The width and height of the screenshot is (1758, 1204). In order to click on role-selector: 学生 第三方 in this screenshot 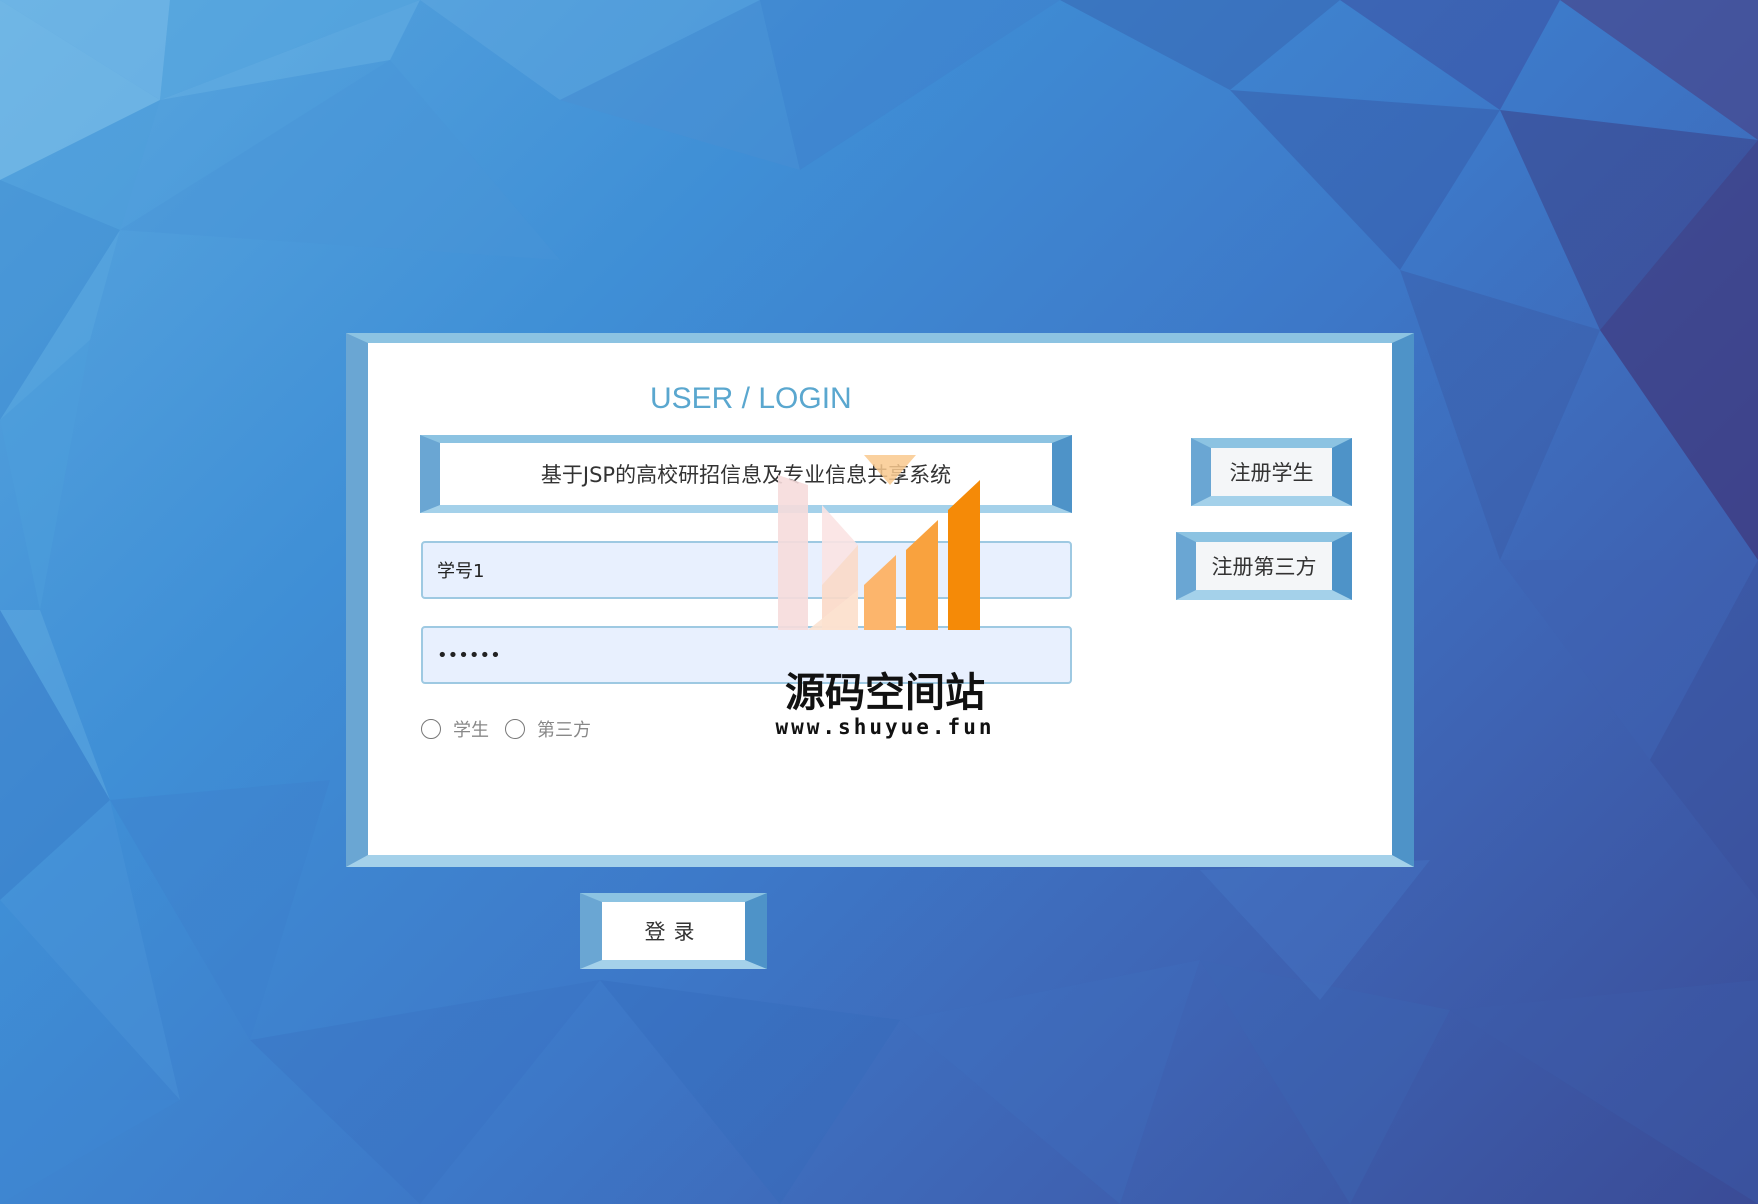, I will do `click(514, 729)`.